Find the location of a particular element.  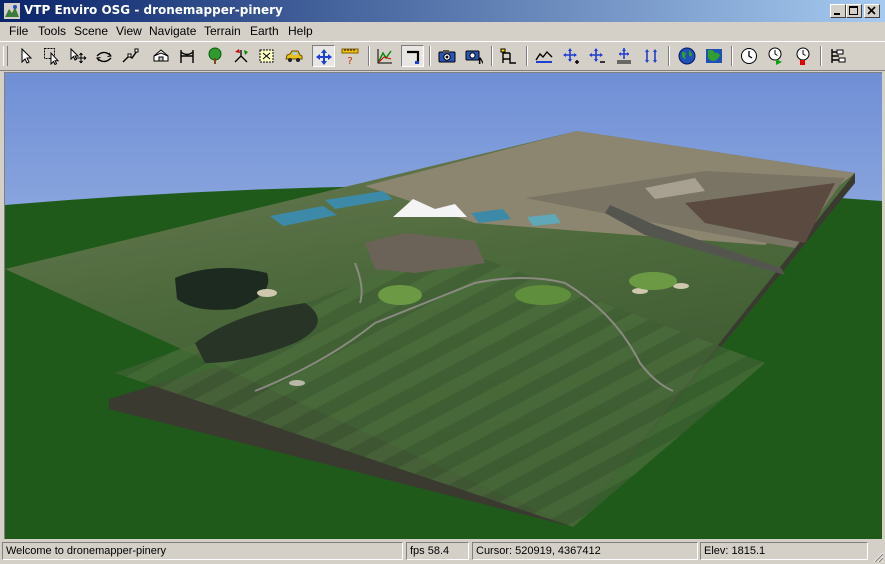

time-button is located at coordinates (749, 56).